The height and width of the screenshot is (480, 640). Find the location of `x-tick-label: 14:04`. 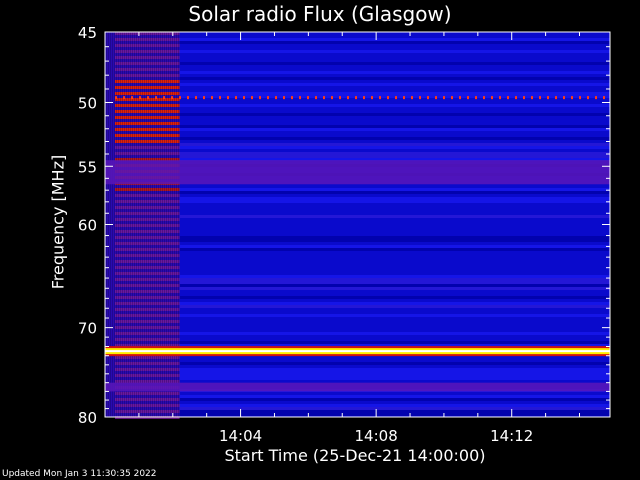

x-tick-label: 14:04 is located at coordinates (240, 436).